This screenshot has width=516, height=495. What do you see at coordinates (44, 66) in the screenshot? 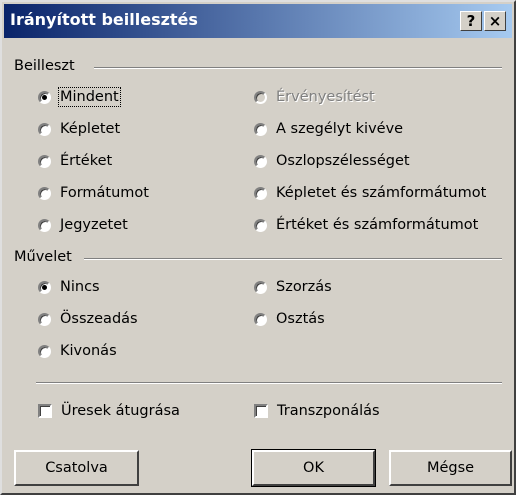
I see `paste-group-label: Beilleszt` at bounding box center [44, 66].